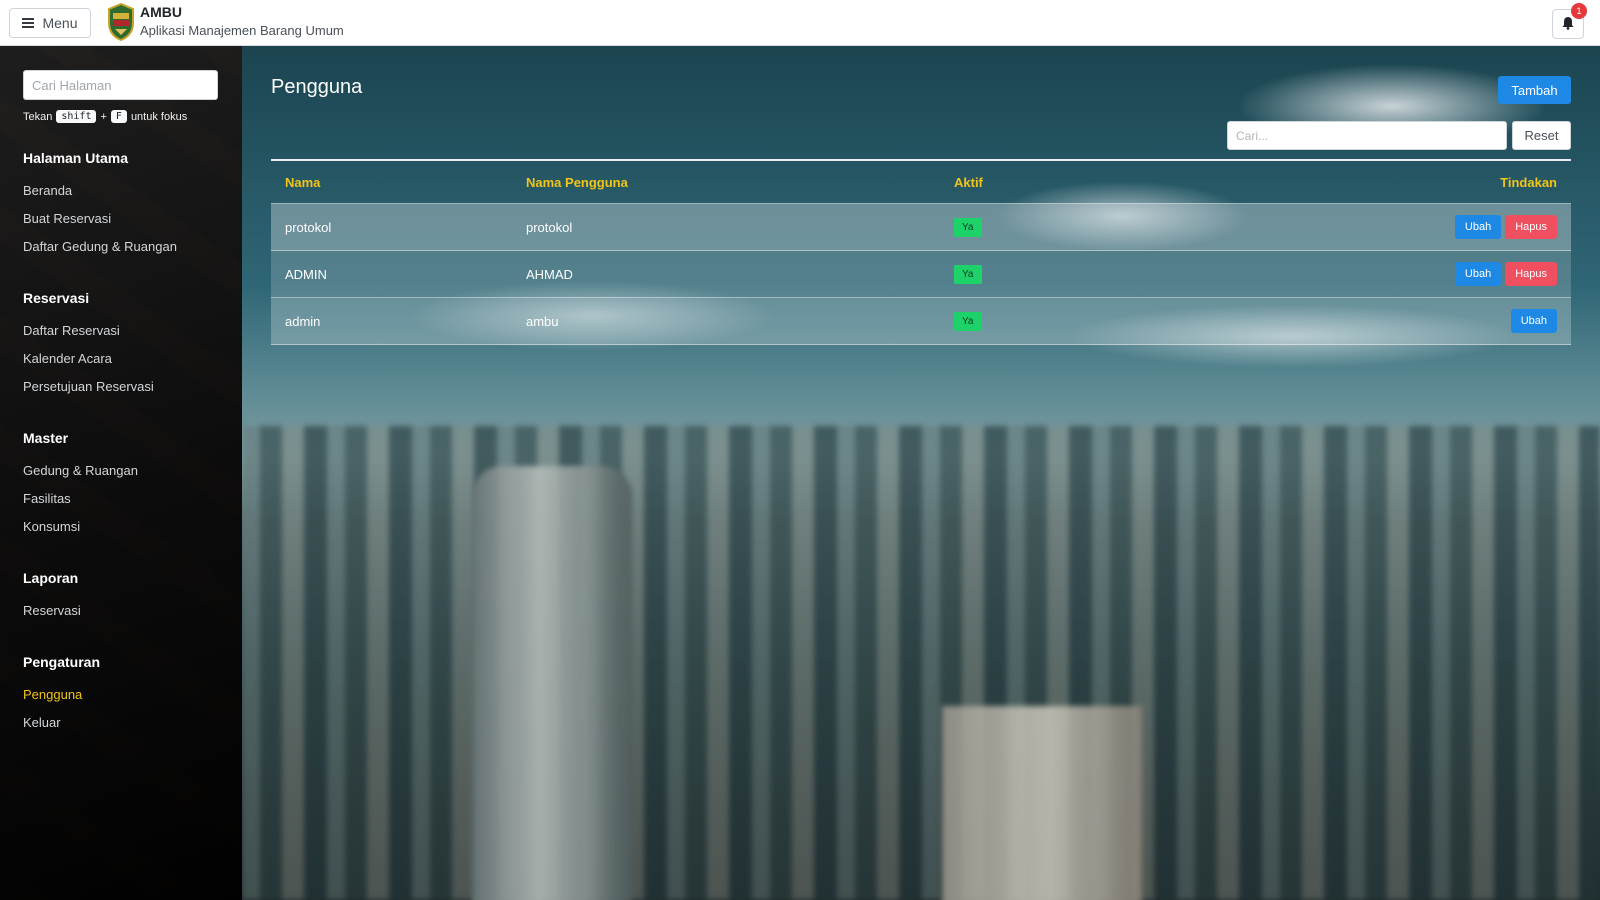  What do you see at coordinates (1568, 24) in the screenshot?
I see `bell-icon` at bounding box center [1568, 24].